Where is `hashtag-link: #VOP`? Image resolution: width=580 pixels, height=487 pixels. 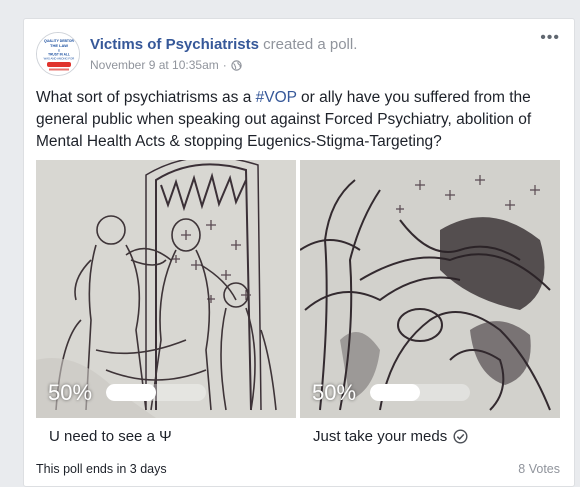 hashtag-link: #VOP is located at coordinates (276, 97).